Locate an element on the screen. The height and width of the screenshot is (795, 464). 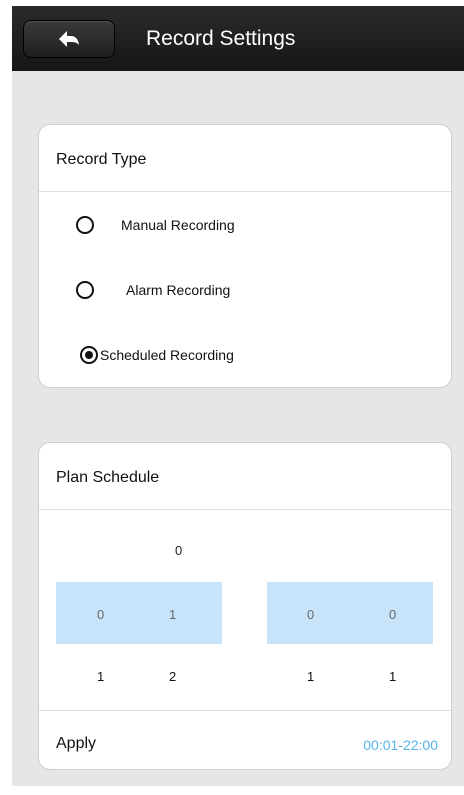
radio-selected-dot is located at coordinates (89, 355).